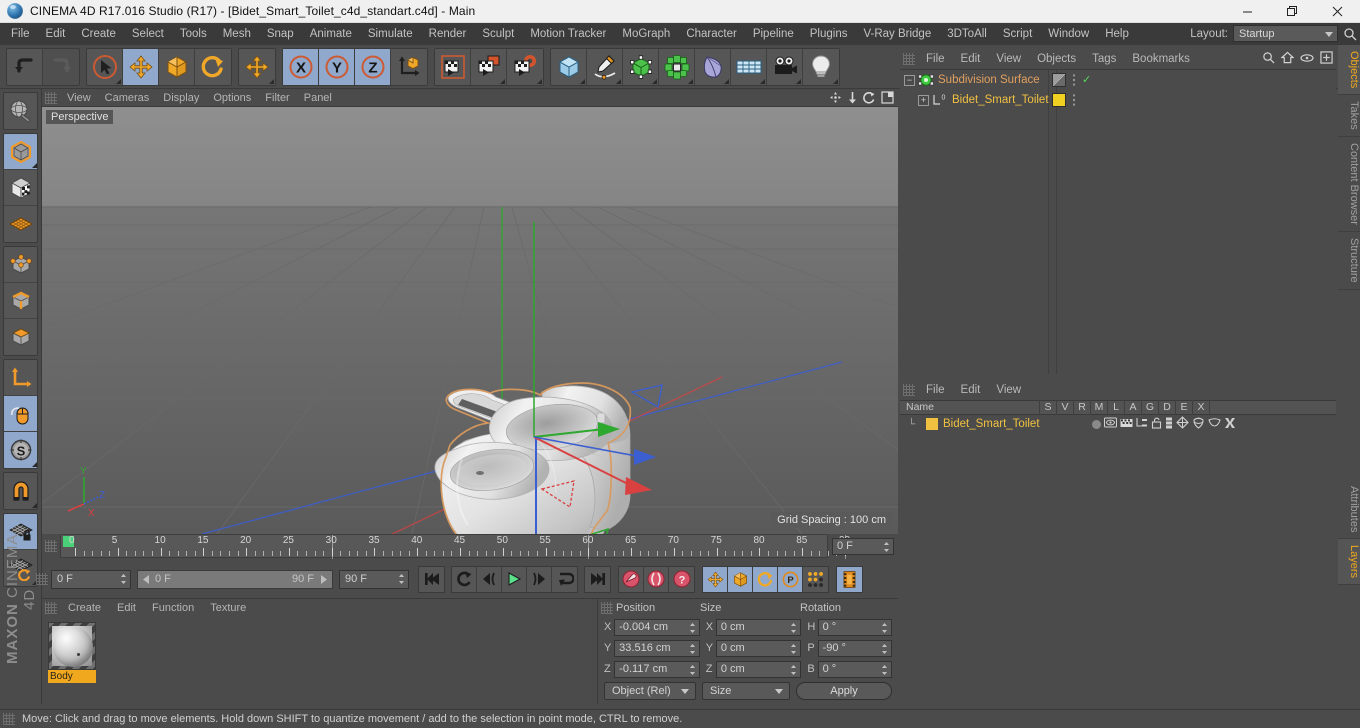 The image size is (1360, 728). Describe the element at coordinates (539, 579) in the screenshot. I see `step-forward-button` at that location.